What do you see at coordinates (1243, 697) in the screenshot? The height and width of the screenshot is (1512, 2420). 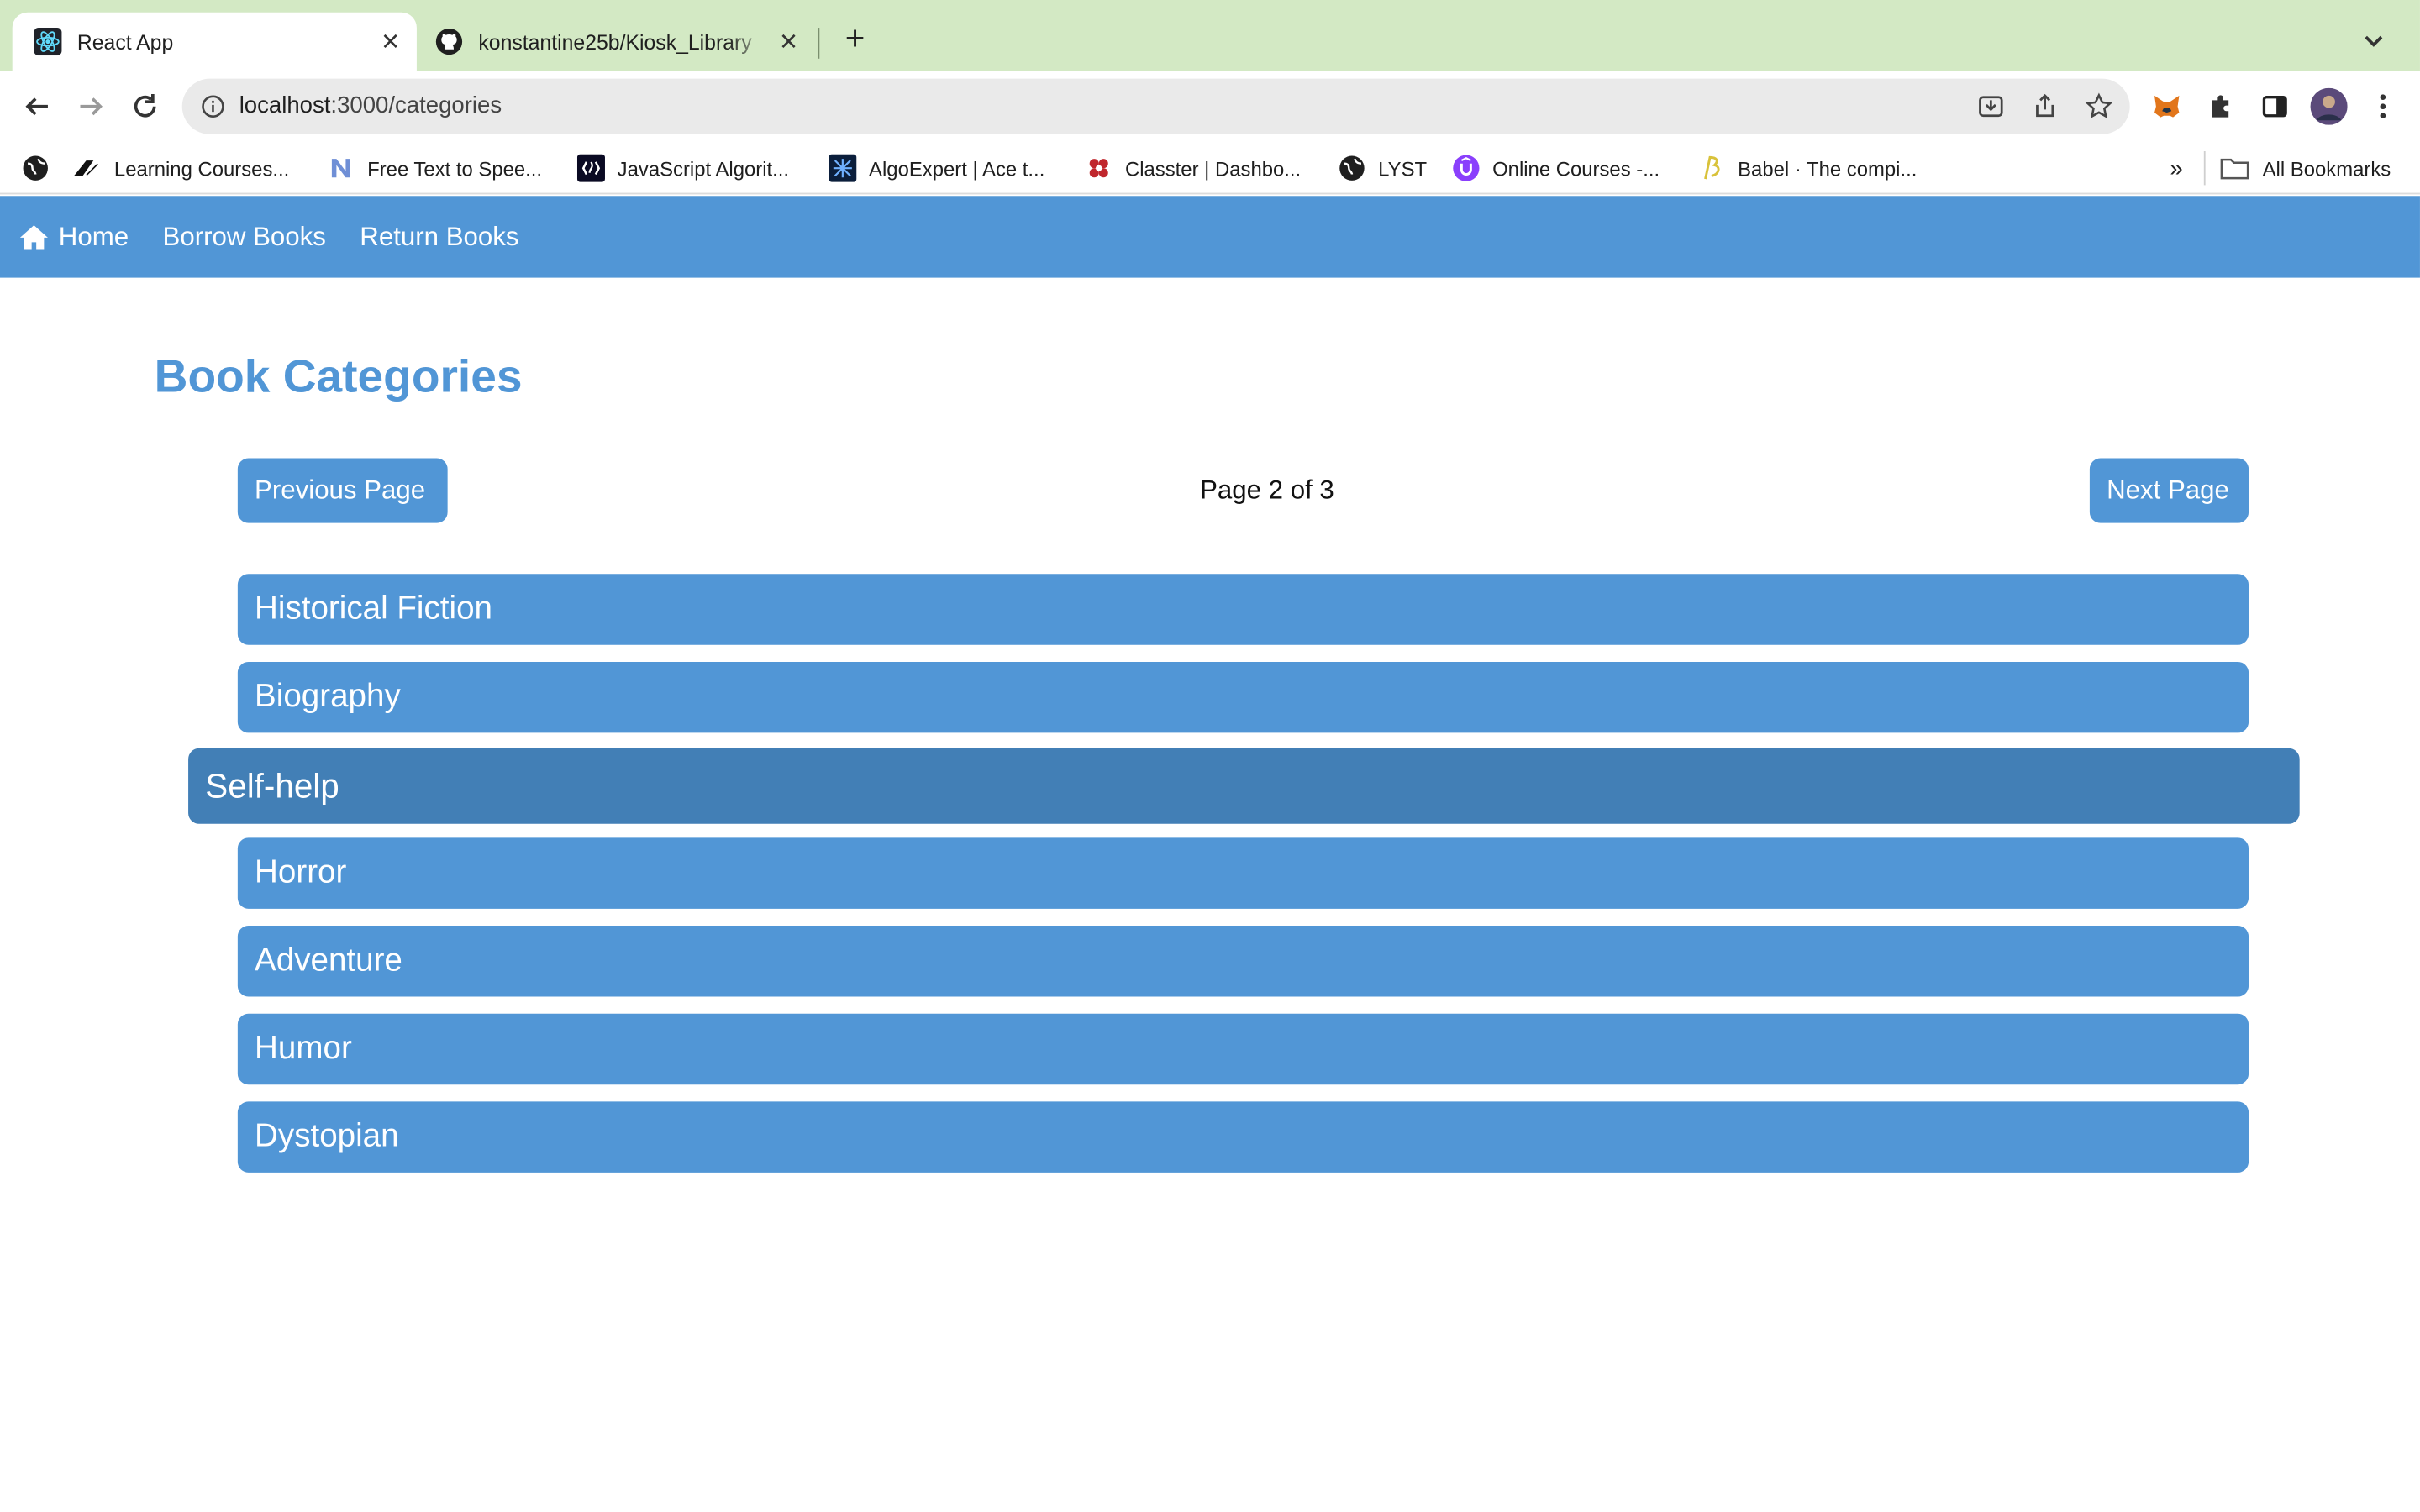 I see `category-item-biography: Biography` at bounding box center [1243, 697].